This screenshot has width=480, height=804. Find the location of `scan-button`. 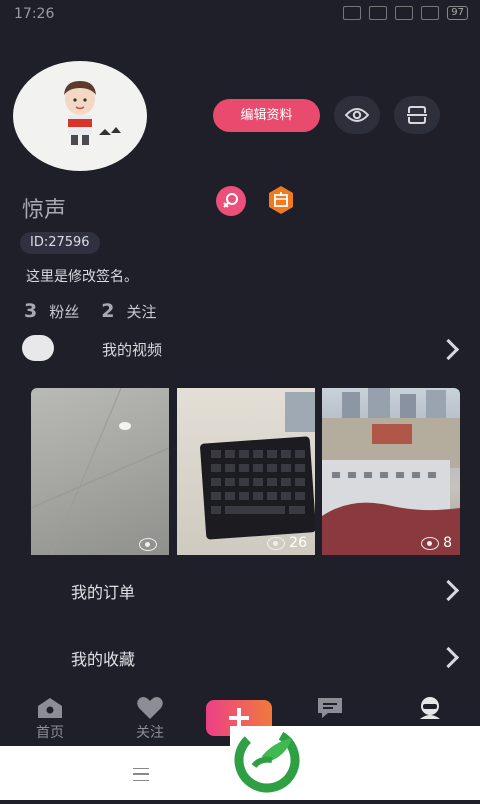

scan-button is located at coordinates (417, 115).